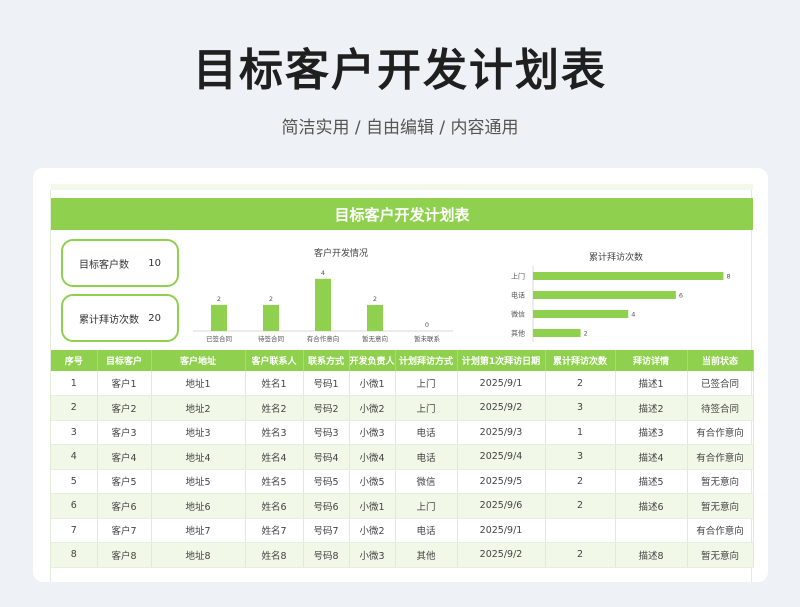  Describe the element at coordinates (124, 481) in the screenshot. I see `table-cell: 客户5` at that location.